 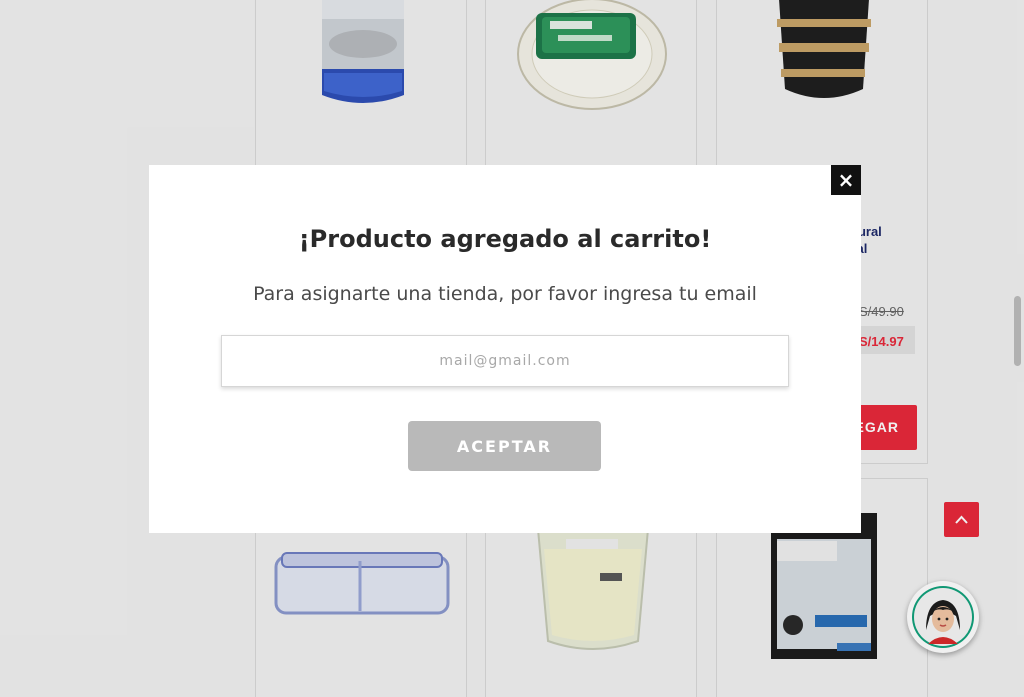 What do you see at coordinates (846, 180) in the screenshot?
I see `close-icon: ×` at bounding box center [846, 180].